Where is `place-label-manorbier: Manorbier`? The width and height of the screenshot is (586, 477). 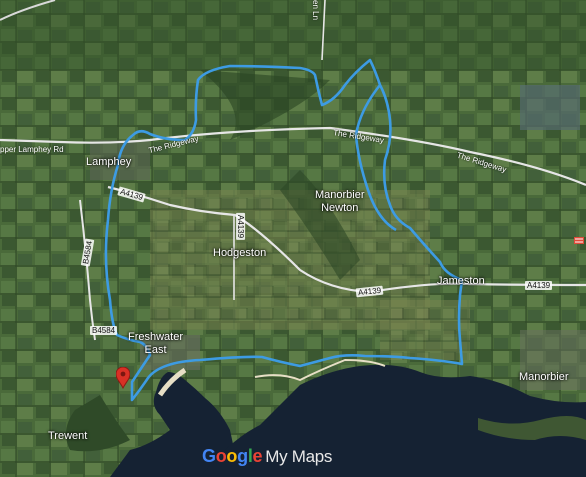 place-label-manorbier: Manorbier is located at coordinates (544, 377).